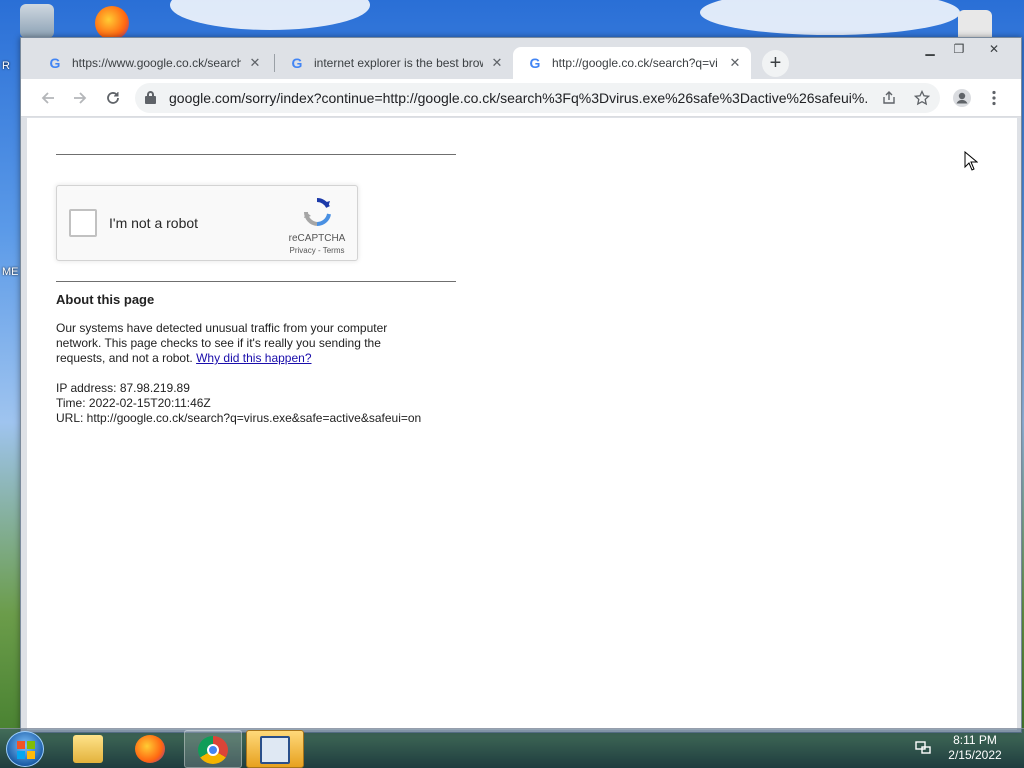  What do you see at coordinates (398, 63) in the screenshot?
I see `tab-title: internet explorer is the best brow` at bounding box center [398, 63].